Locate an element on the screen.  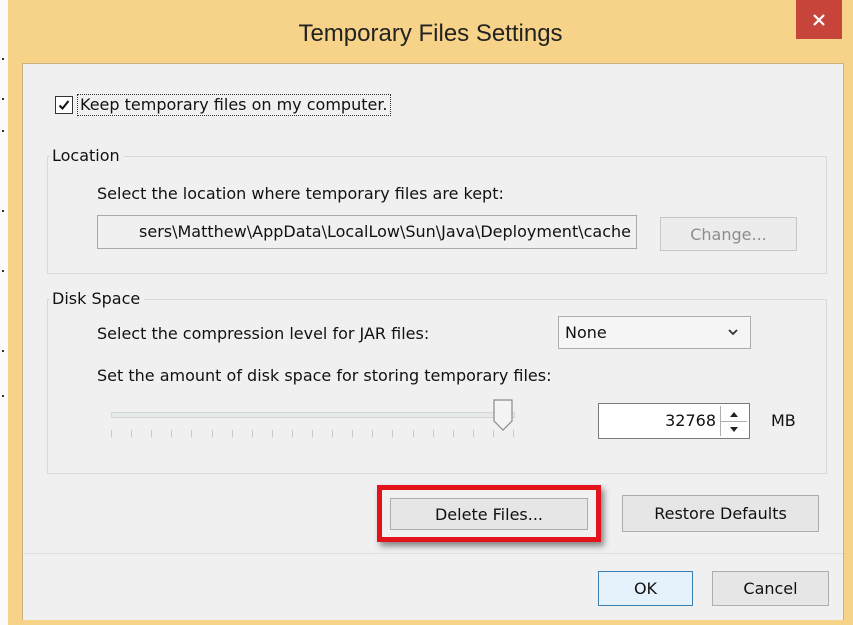
disk-space-slider-track is located at coordinates (313, 415).